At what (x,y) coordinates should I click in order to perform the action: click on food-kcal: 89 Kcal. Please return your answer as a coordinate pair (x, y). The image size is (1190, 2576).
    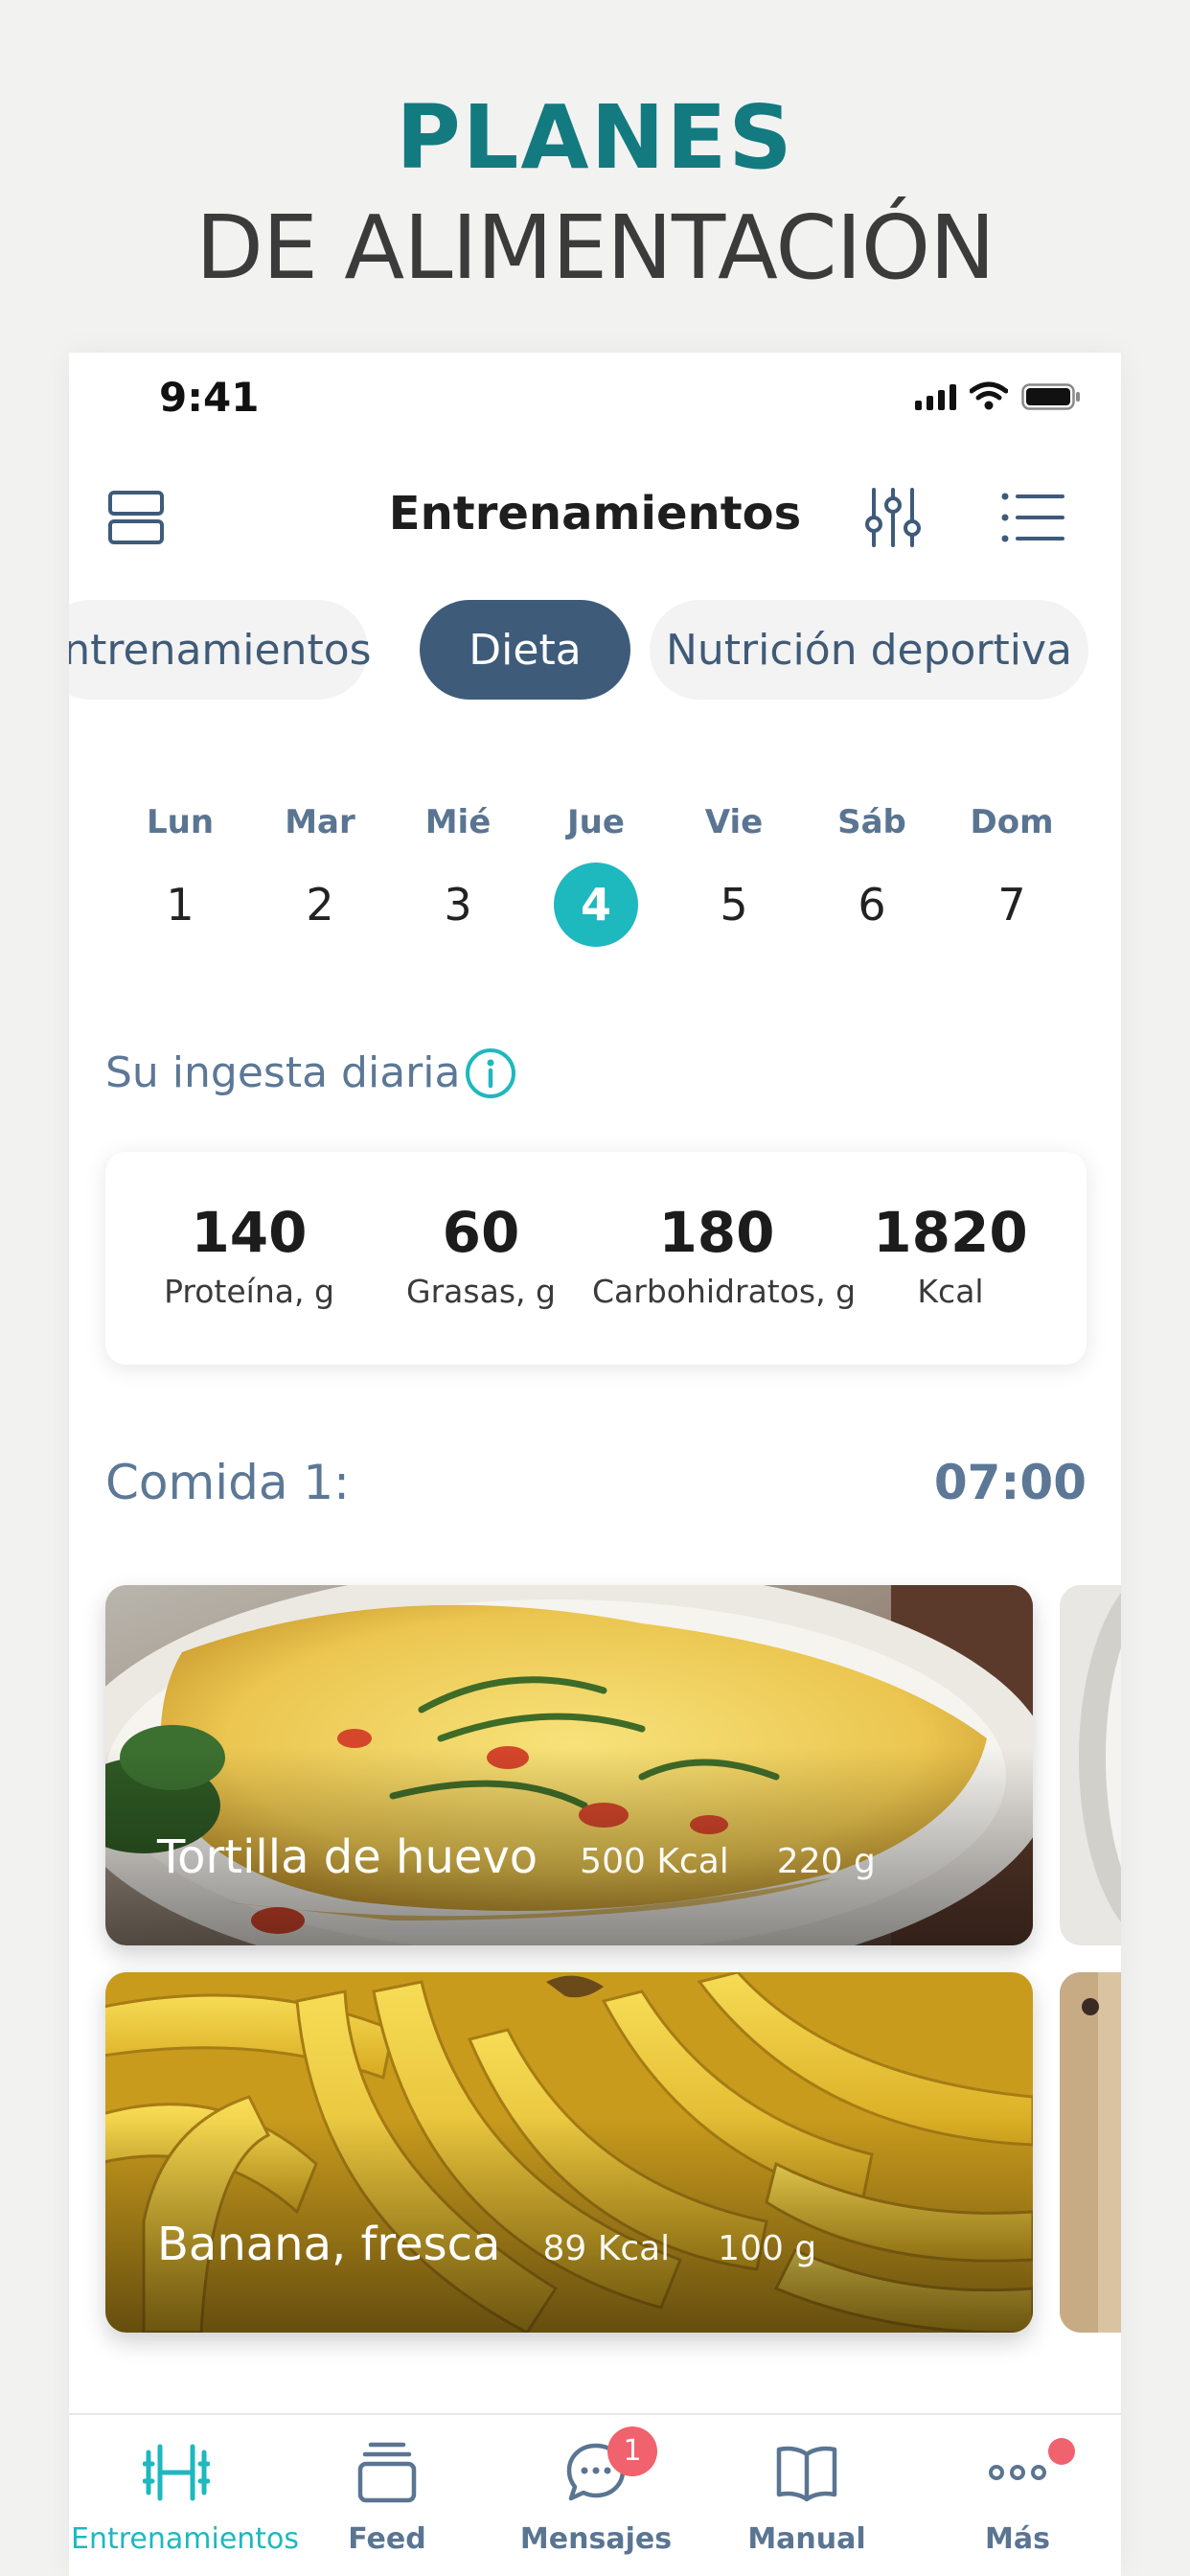
    Looking at the image, I should click on (606, 2248).